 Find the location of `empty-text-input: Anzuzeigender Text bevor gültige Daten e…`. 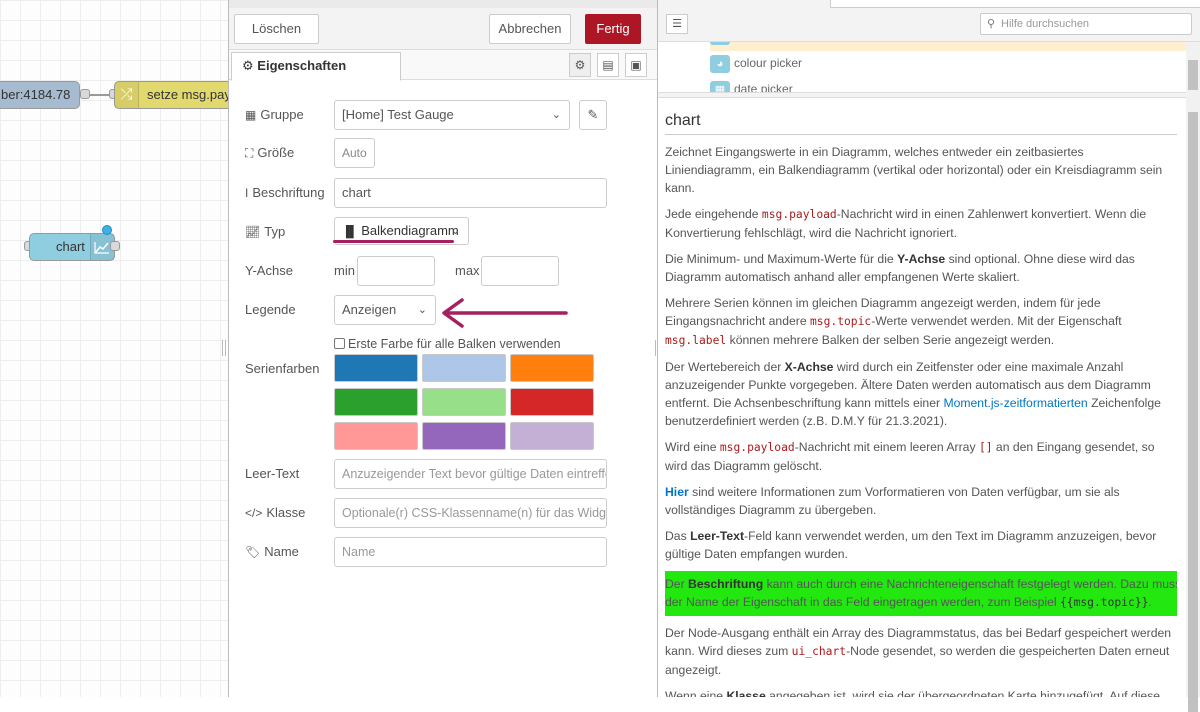

empty-text-input: Anzuzeigender Text bevor gültige Daten e… is located at coordinates (470, 474).